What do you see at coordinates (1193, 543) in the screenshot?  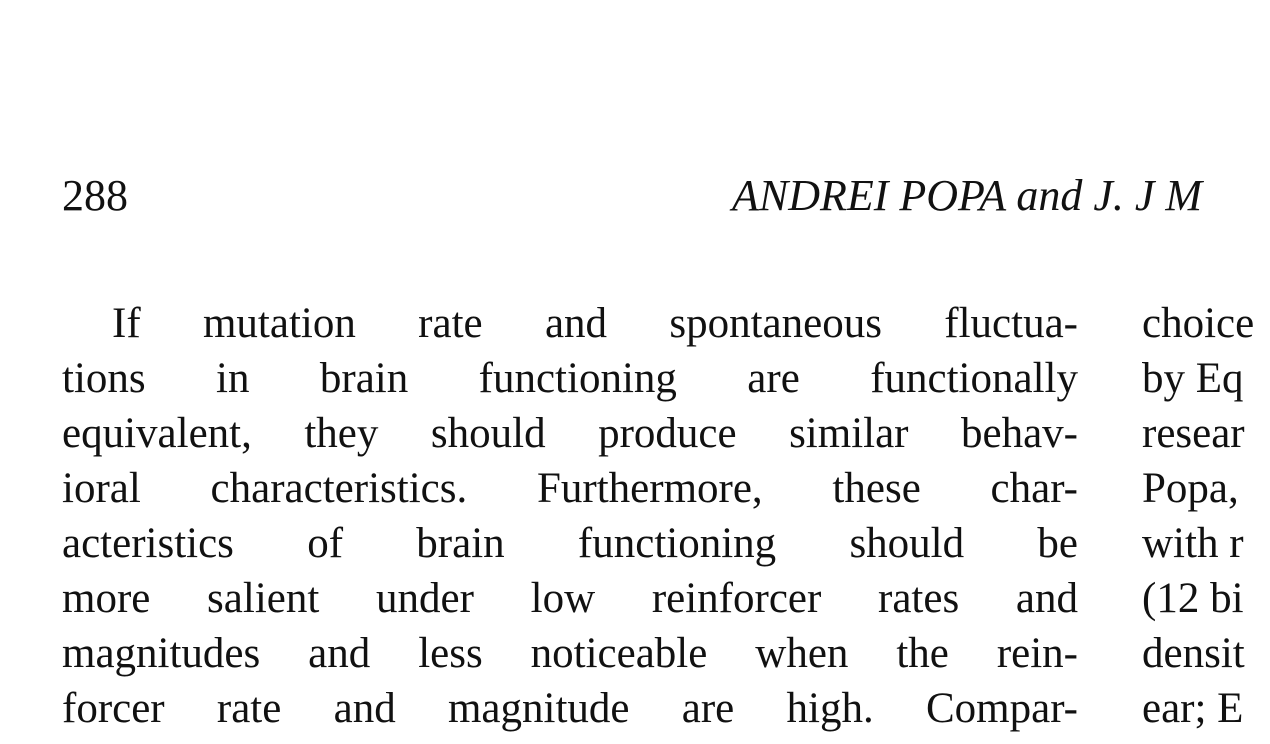 I see `paragraph-line: with r` at bounding box center [1193, 543].